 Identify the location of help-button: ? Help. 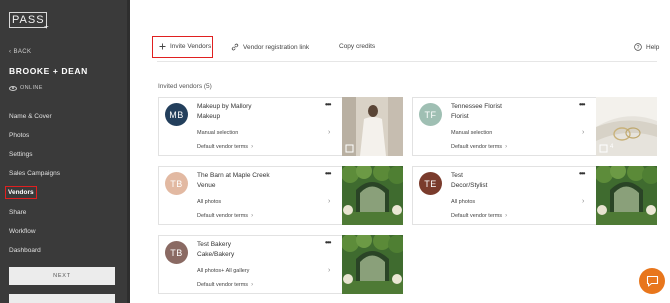
(646, 47).